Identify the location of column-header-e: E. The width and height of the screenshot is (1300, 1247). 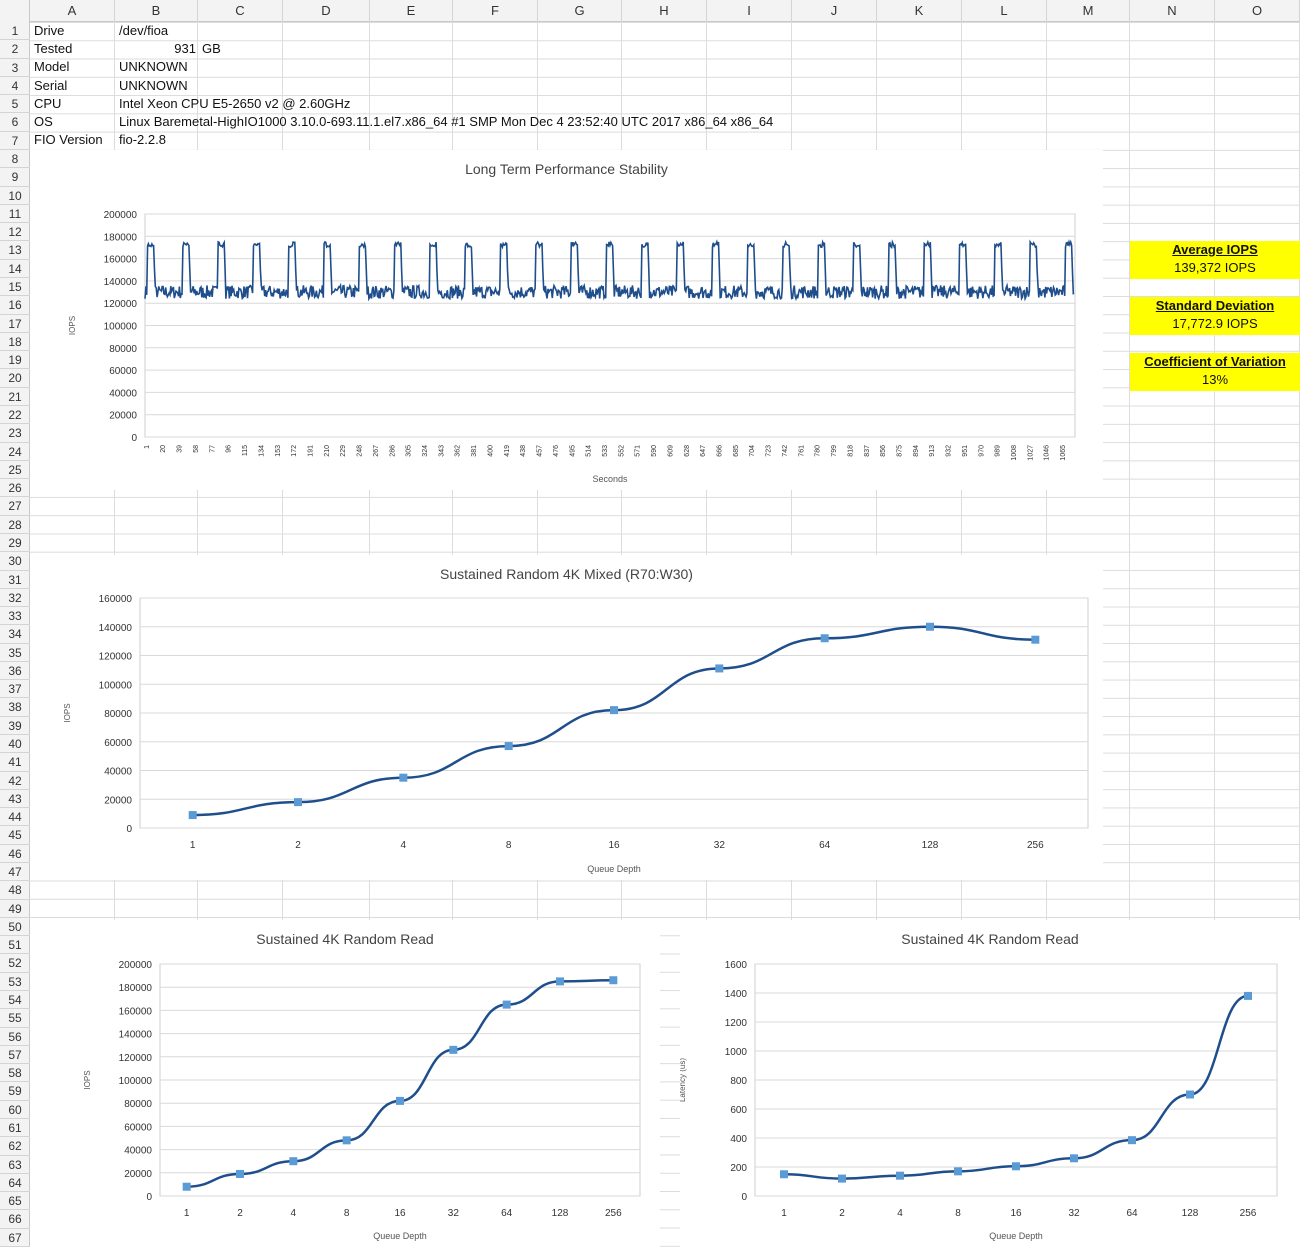
(411, 11).